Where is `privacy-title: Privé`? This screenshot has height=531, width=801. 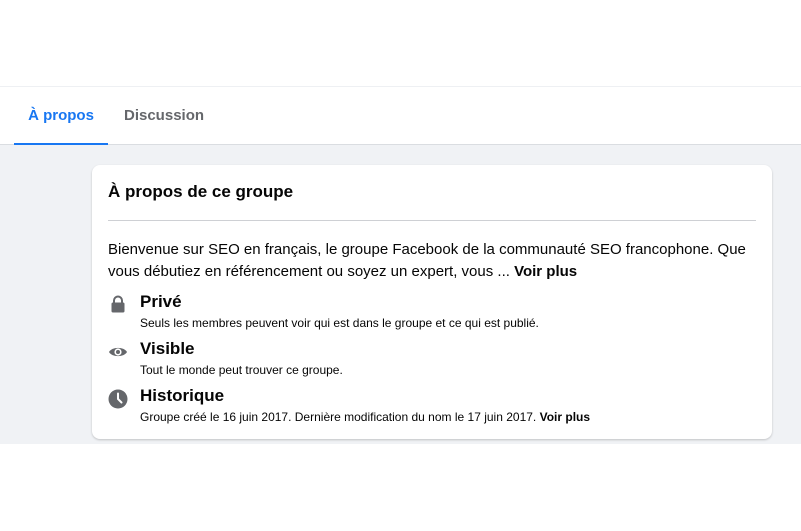
privacy-title: Privé is located at coordinates (161, 301).